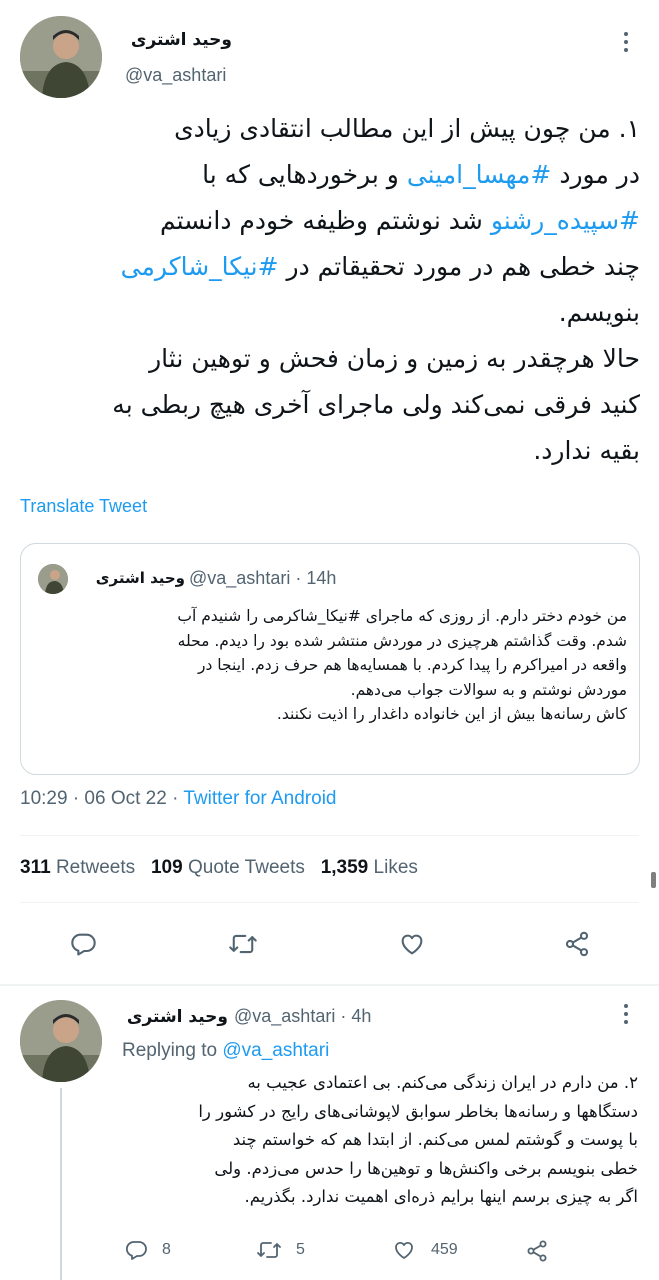 The width and height of the screenshot is (659, 1280). Describe the element at coordinates (246, 867) in the screenshot. I see `quotes-label: Quote Tweets` at that location.